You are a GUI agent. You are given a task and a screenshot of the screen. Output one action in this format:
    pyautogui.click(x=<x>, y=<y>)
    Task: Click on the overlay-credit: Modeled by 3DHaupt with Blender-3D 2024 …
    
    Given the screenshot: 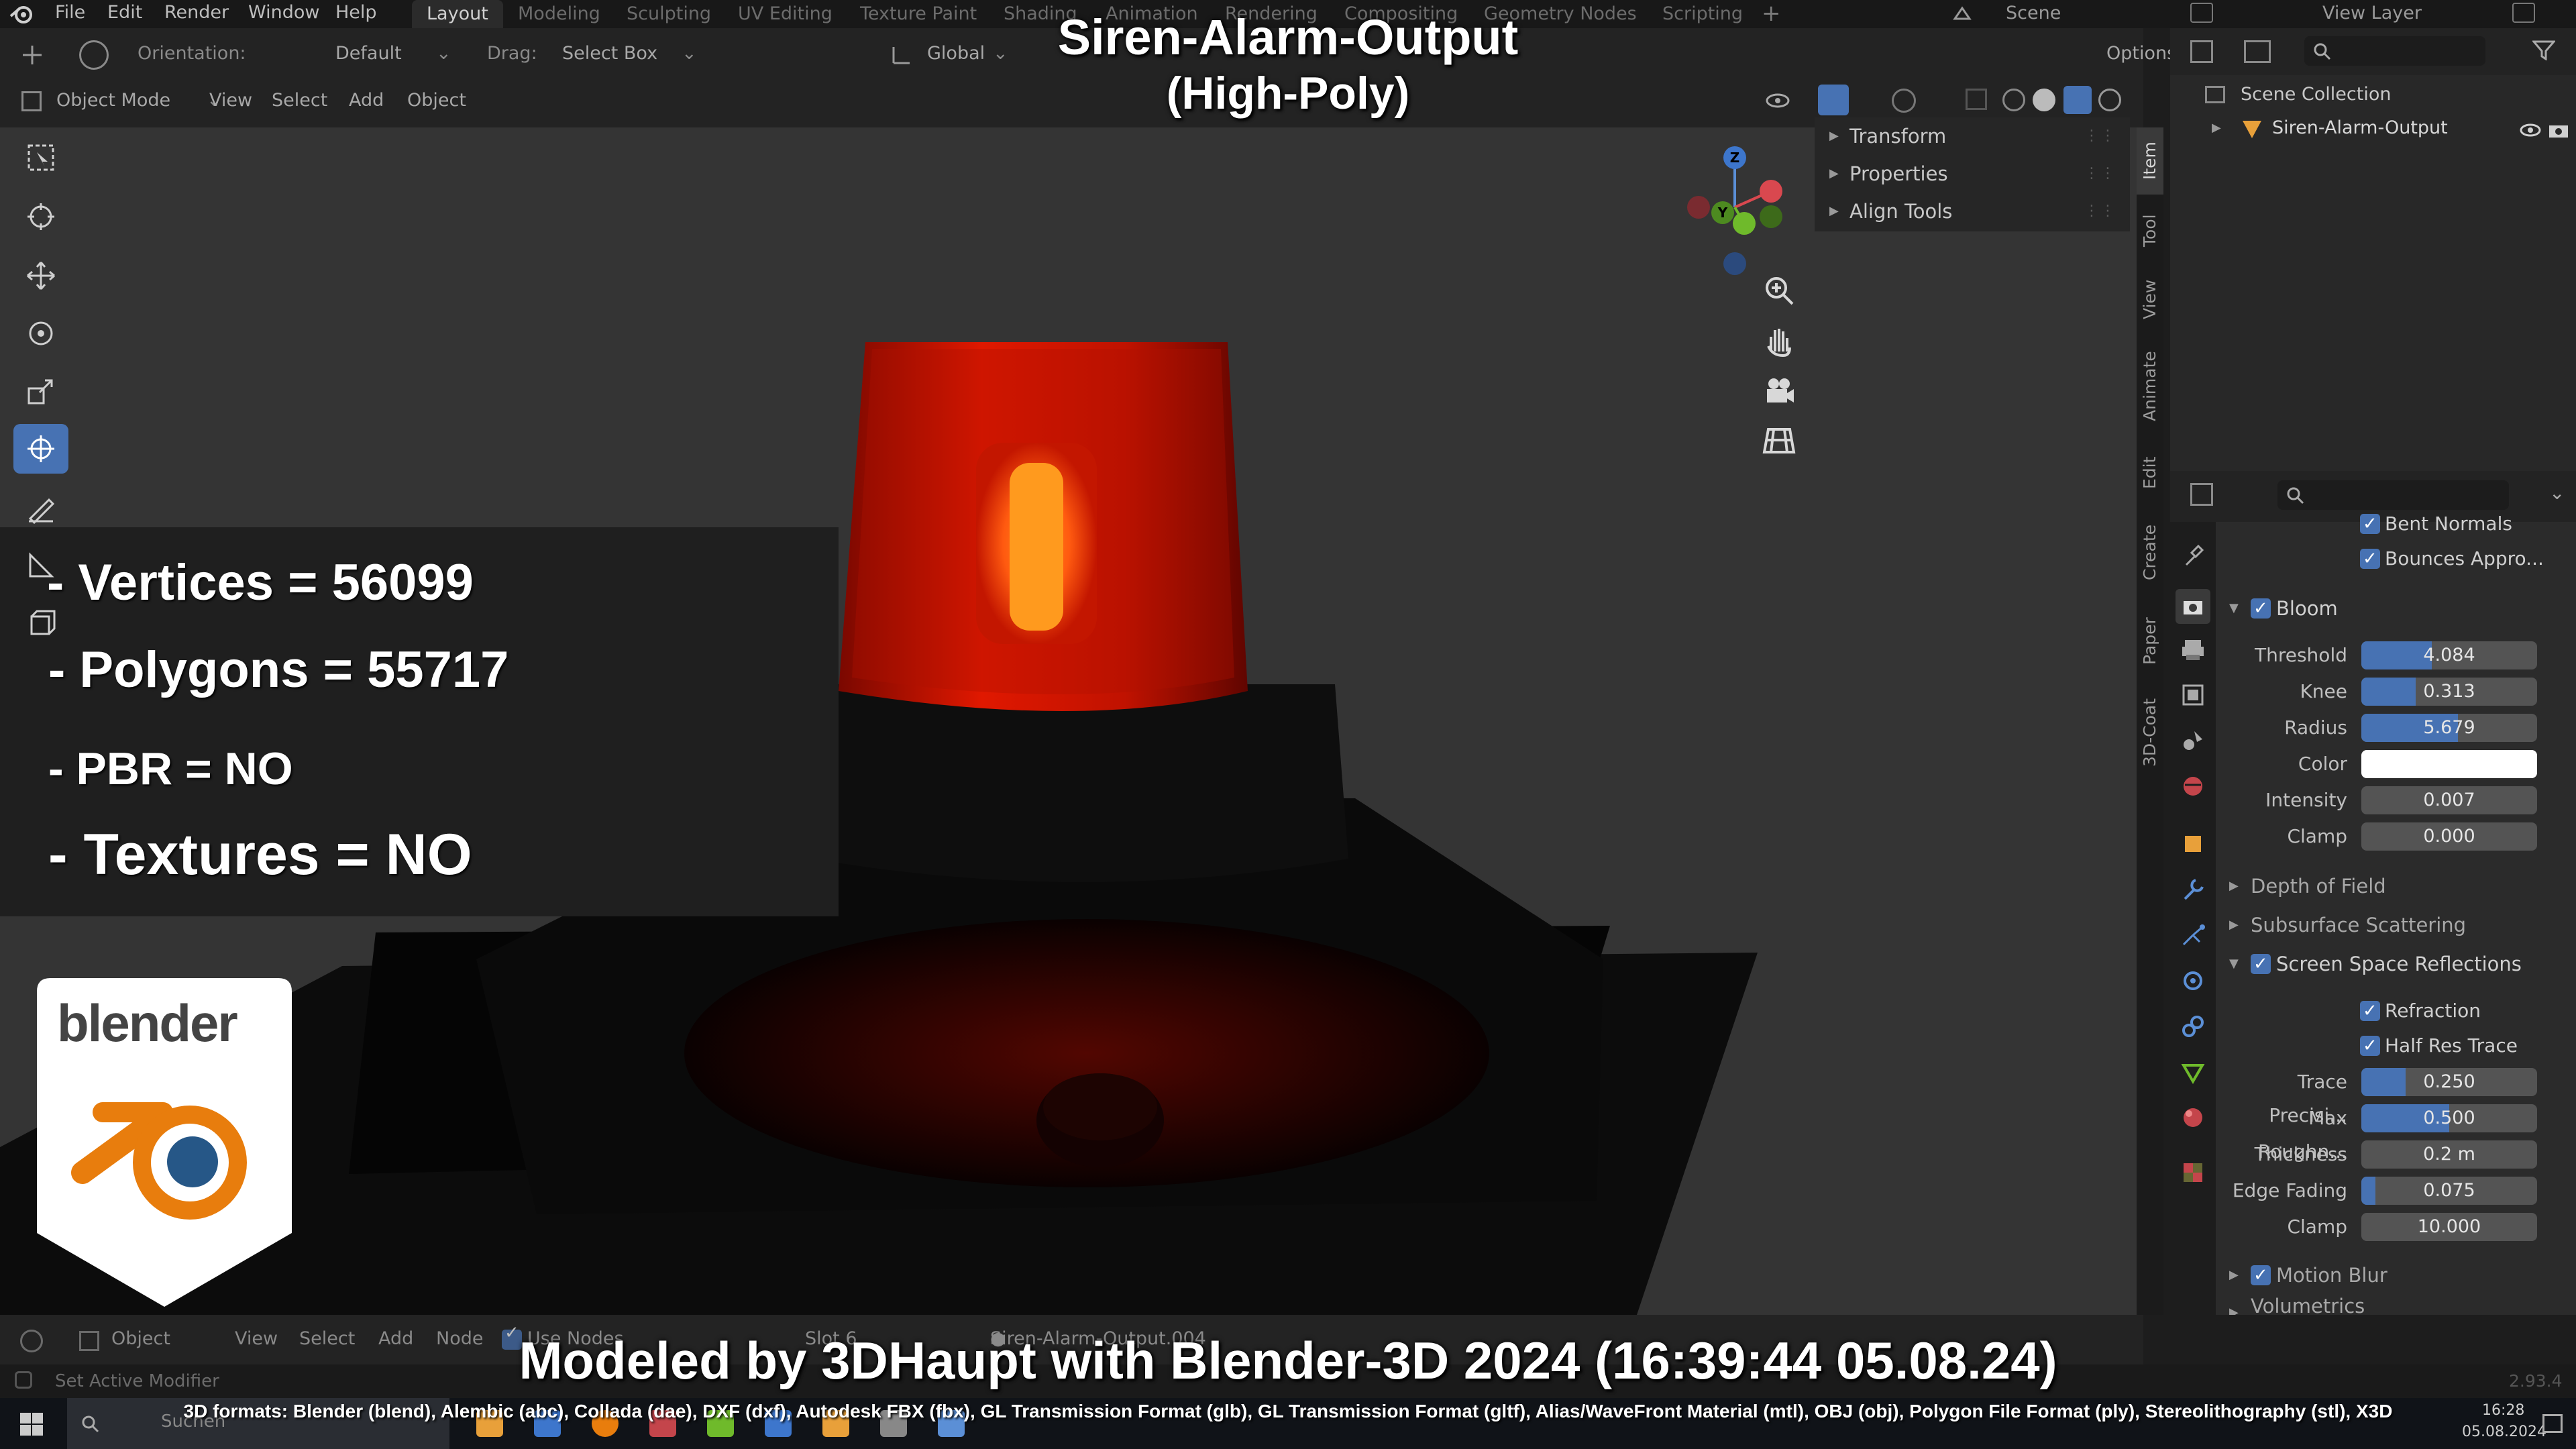 What is the action you would take?
    pyautogui.click(x=1288, y=1360)
    